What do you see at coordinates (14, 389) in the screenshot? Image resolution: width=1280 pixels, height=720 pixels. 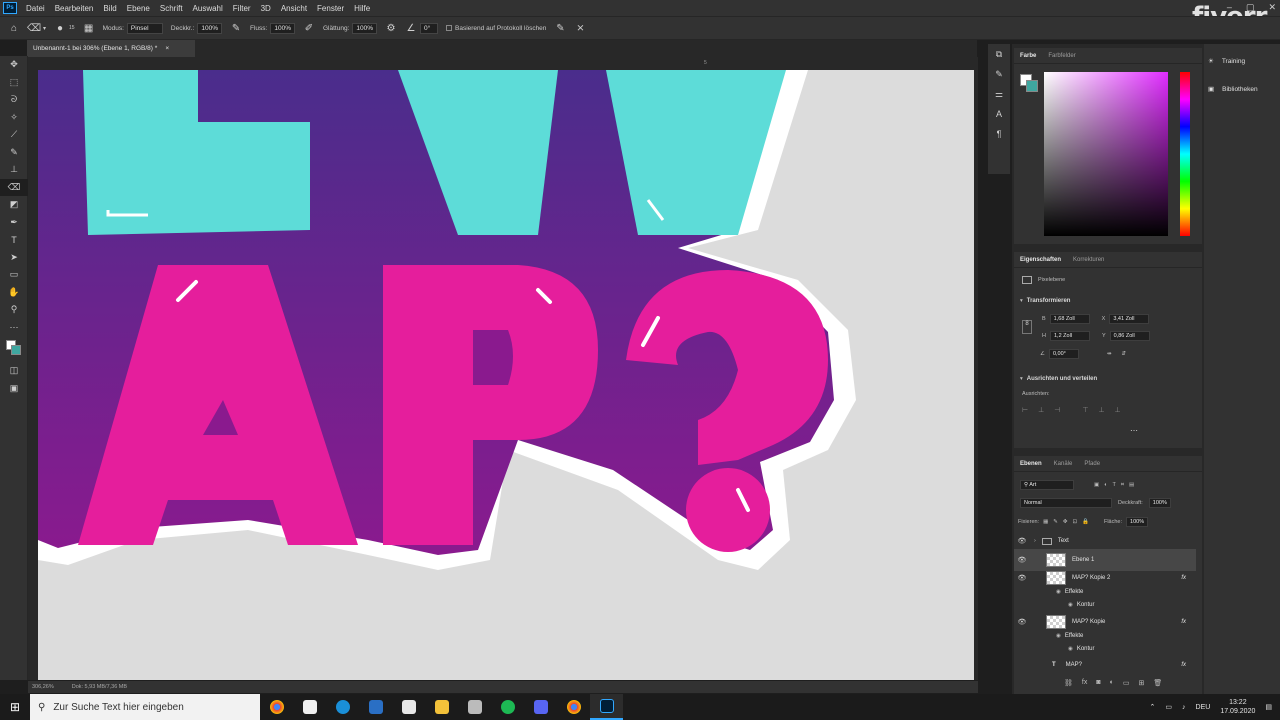 I see `screen-mode-icon: ▣` at bounding box center [14, 389].